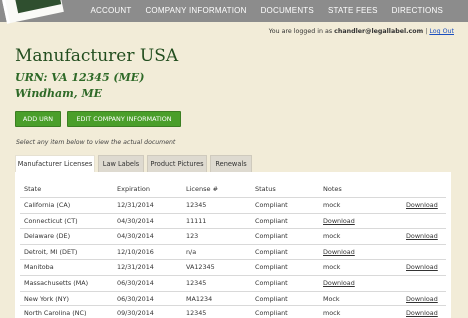 Image resolution: width=468 pixels, height=318 pixels. What do you see at coordinates (287, 11) in the screenshot?
I see `nav-documents: DOCUMENTS` at bounding box center [287, 11].